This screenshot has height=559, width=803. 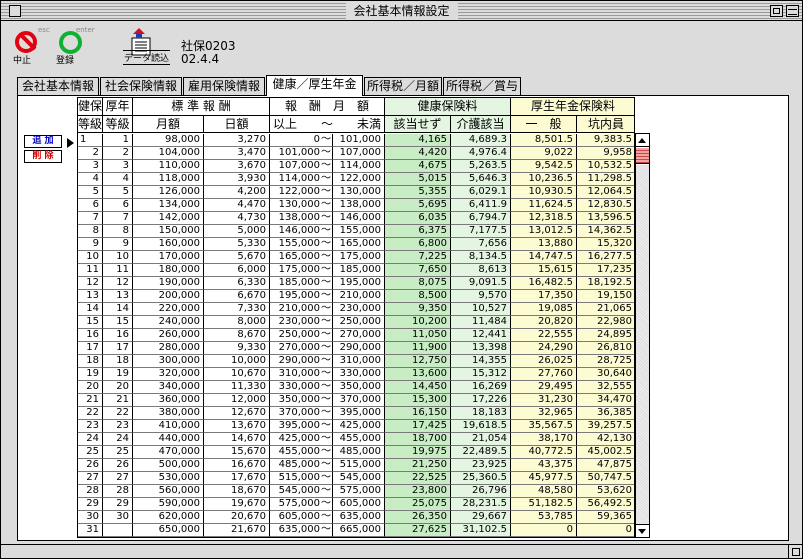 What do you see at coordinates (147, 46) in the screenshot?
I see `import-data-button: データ読込` at bounding box center [147, 46].